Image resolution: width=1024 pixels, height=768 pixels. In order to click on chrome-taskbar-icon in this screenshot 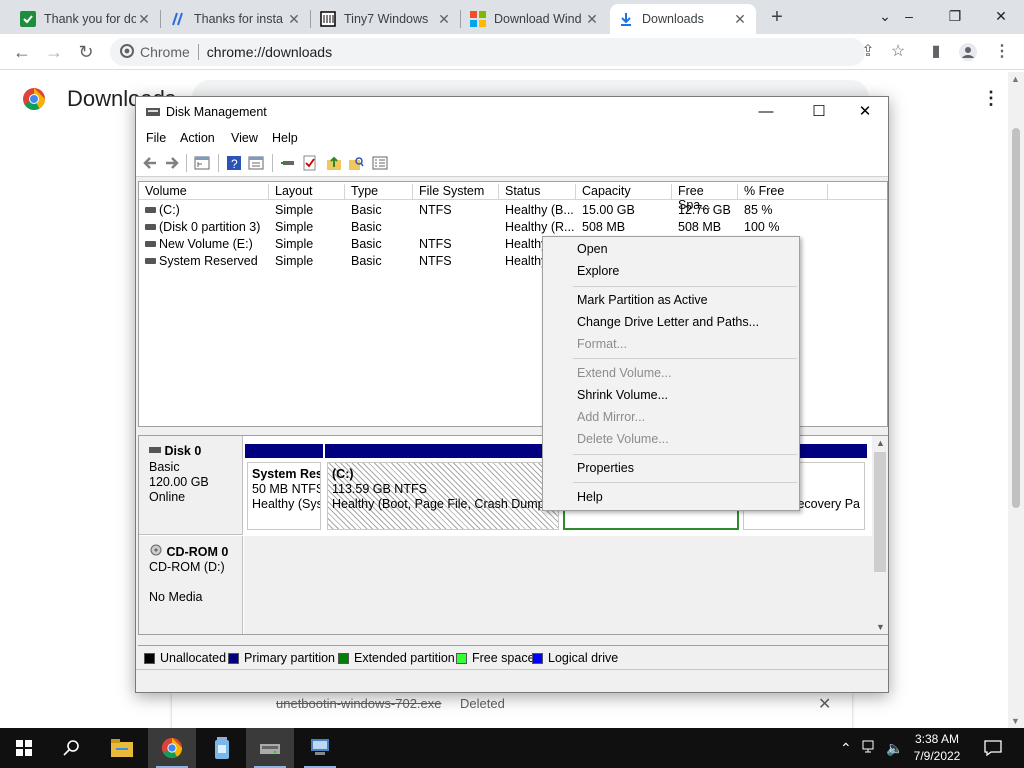, I will do `click(172, 748)`.